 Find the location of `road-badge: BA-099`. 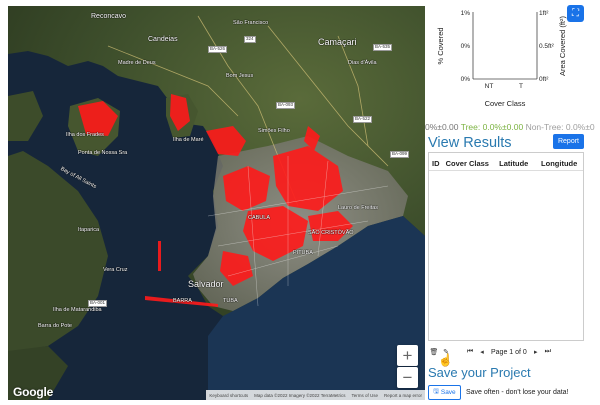

road-badge: BA-099 is located at coordinates (400, 154).